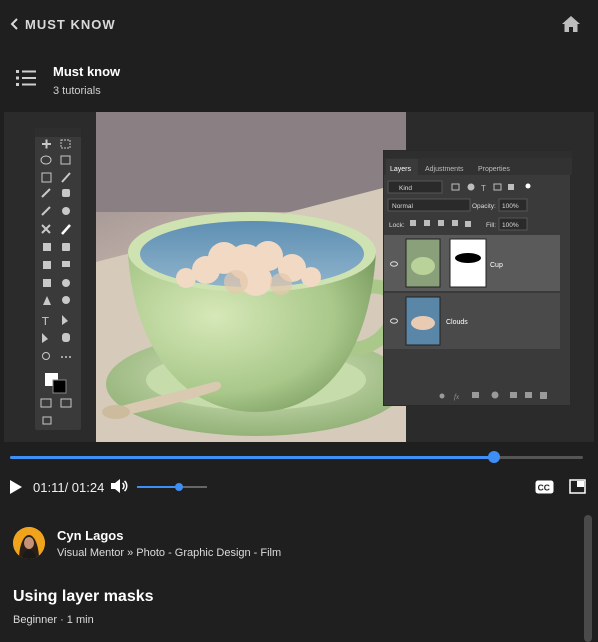  What do you see at coordinates (494, 457) in the screenshot?
I see `progress-handle` at bounding box center [494, 457].